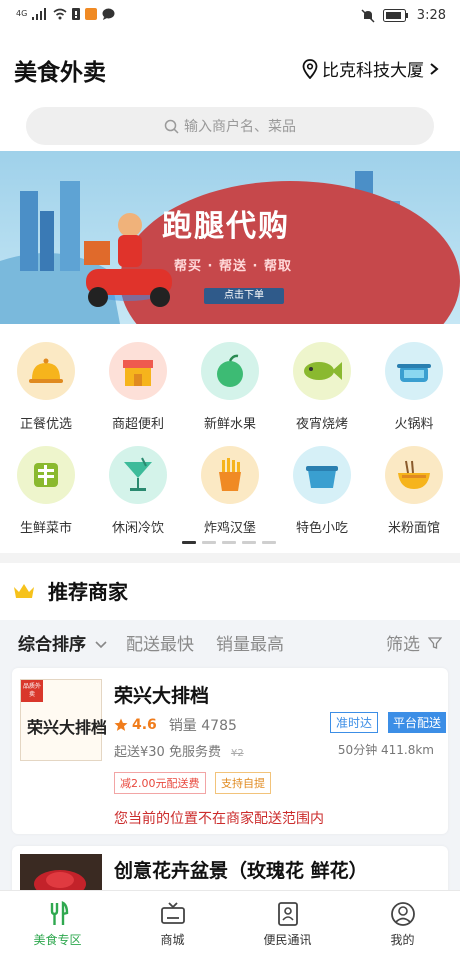 Image resolution: width=460 pixels, height=955 pixels. I want to click on category-label: 正餐优选, so click(45, 424).